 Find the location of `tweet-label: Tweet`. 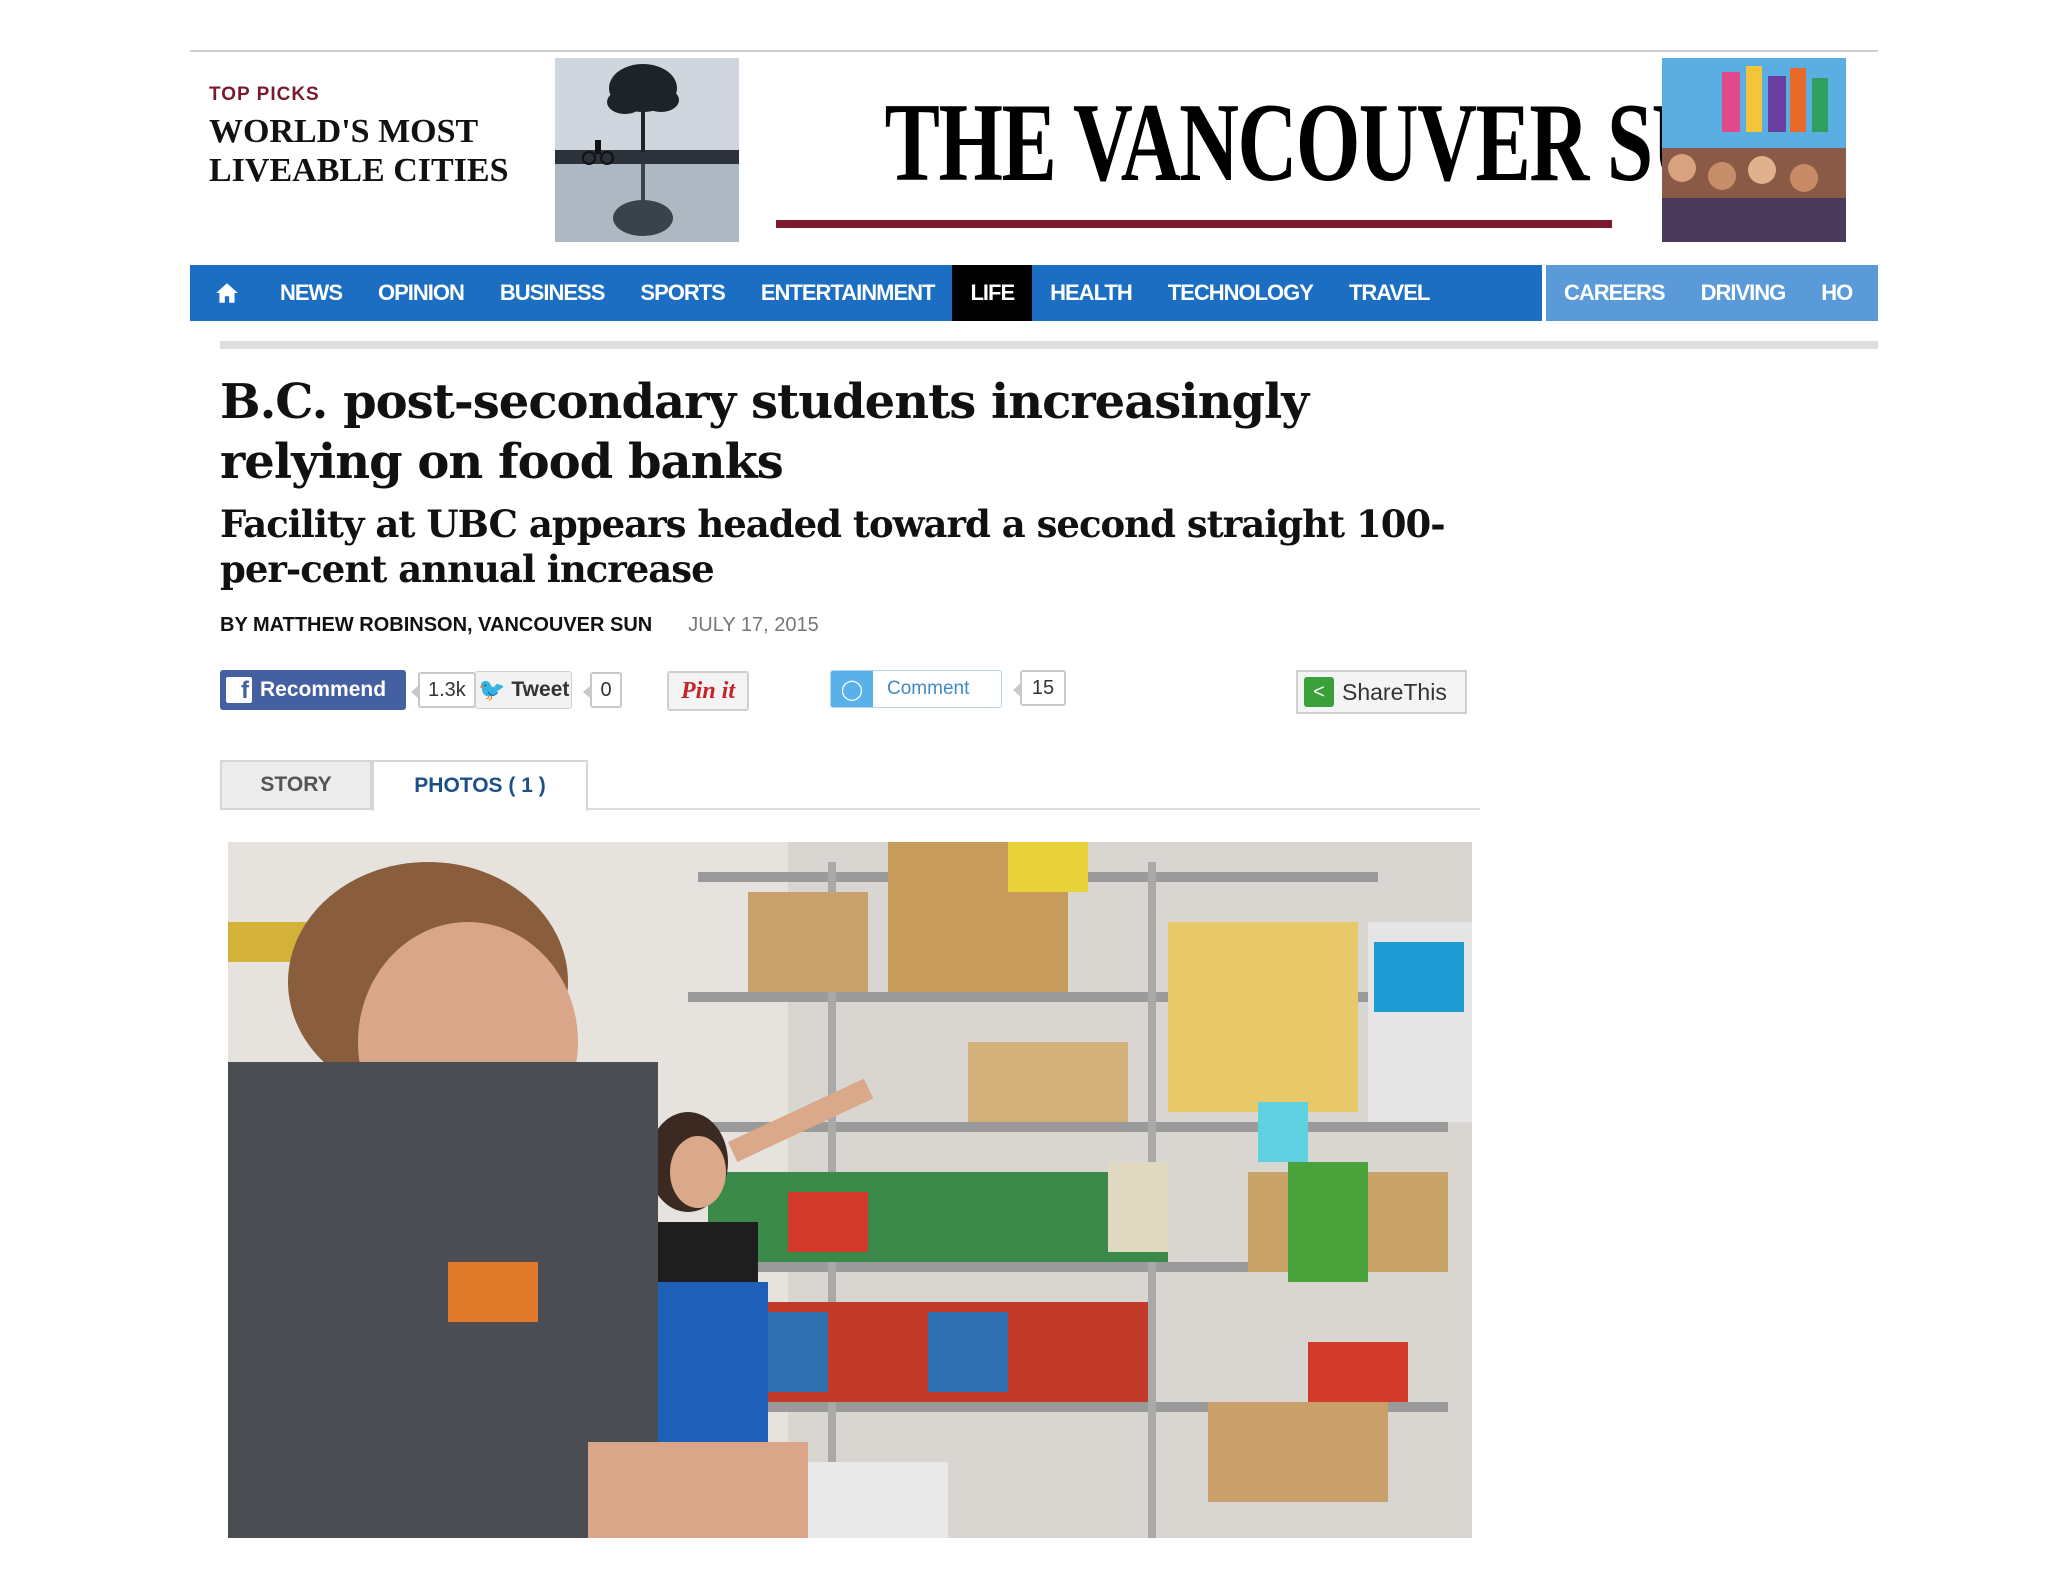

tweet-label: Tweet is located at coordinates (540, 689).